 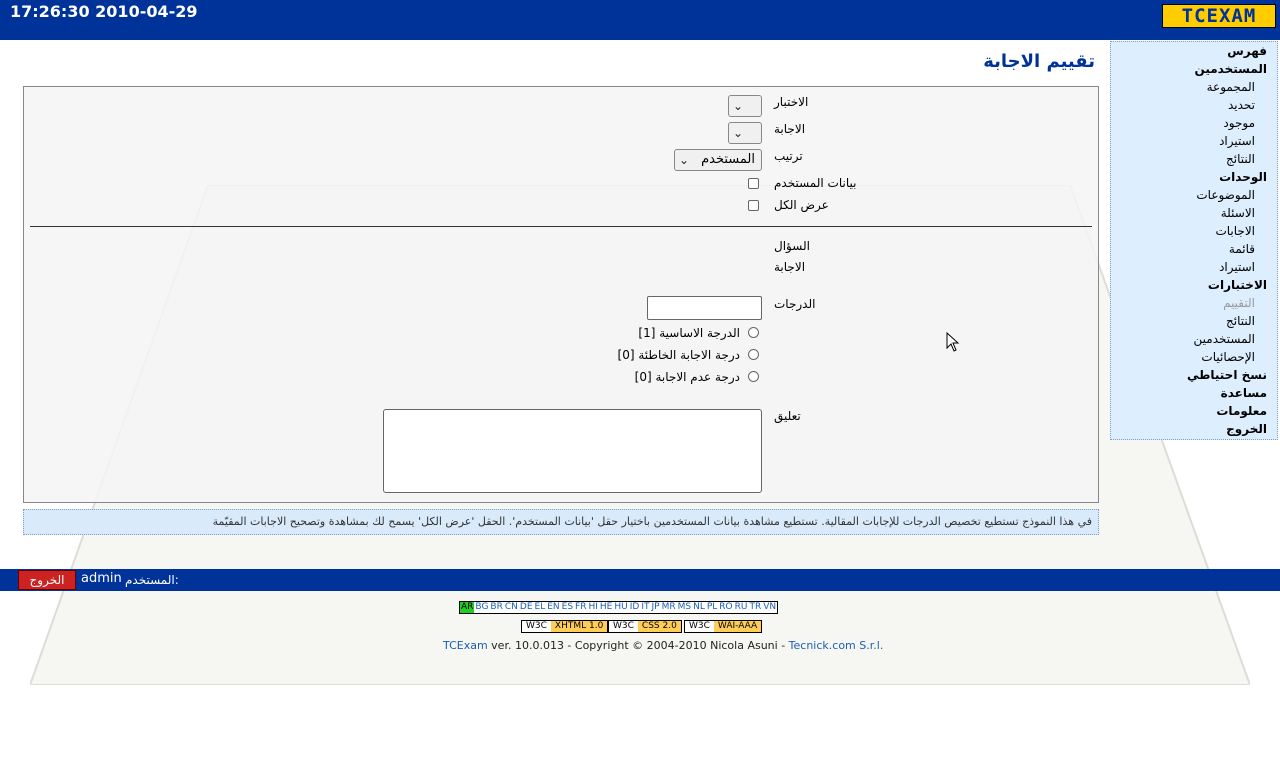 What do you see at coordinates (836, 645) in the screenshot?
I see `tecnick-link: Tecnick.com S.r.l.` at bounding box center [836, 645].